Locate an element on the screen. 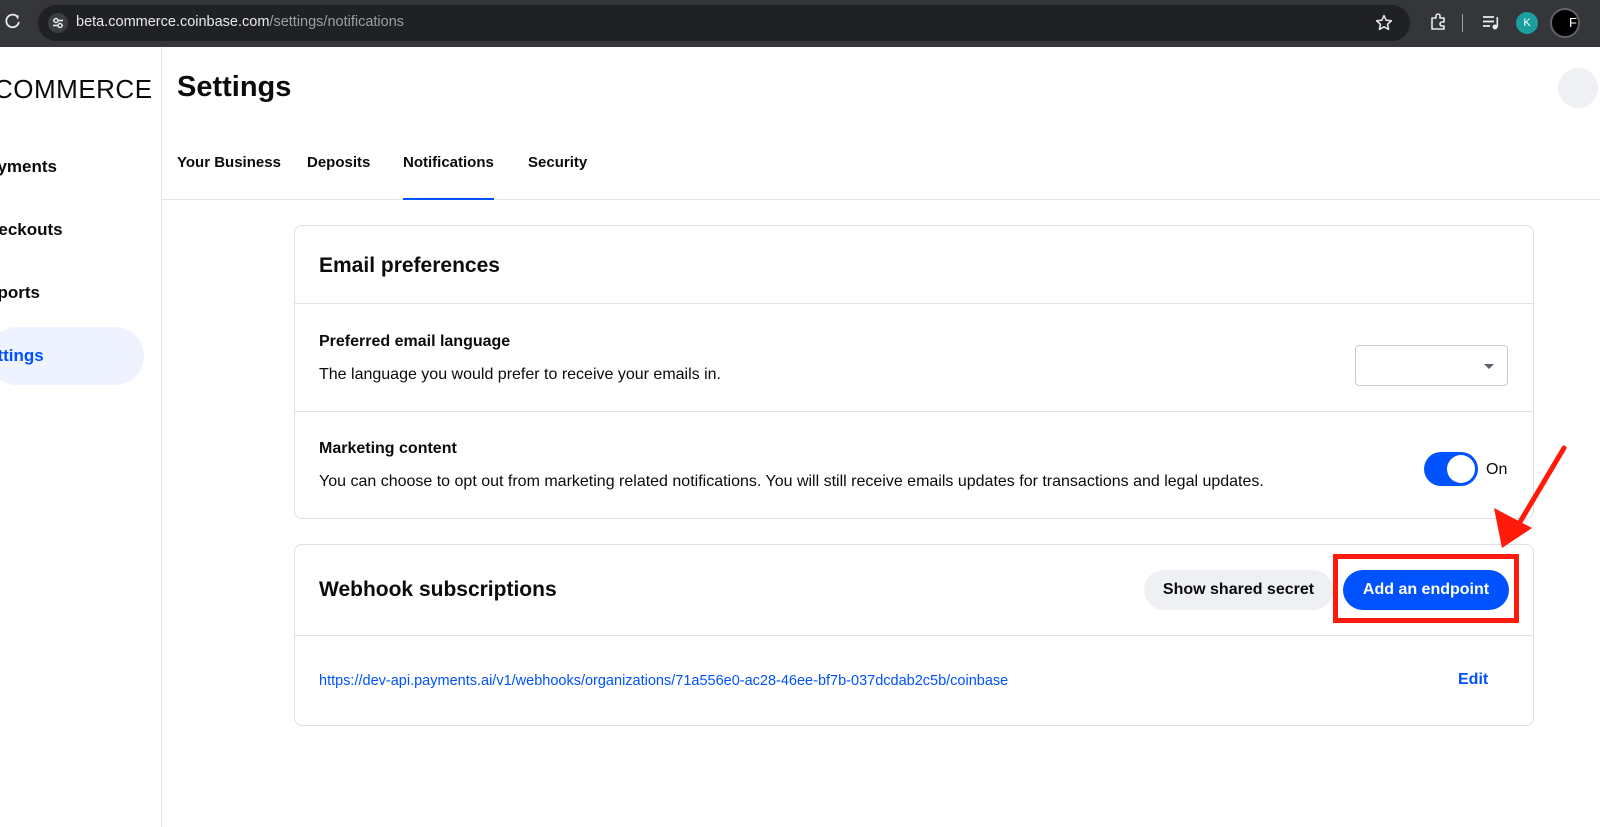 Image resolution: width=1600 pixels, height=827 pixels. annotation-arrow-icon is located at coordinates (1530, 496).